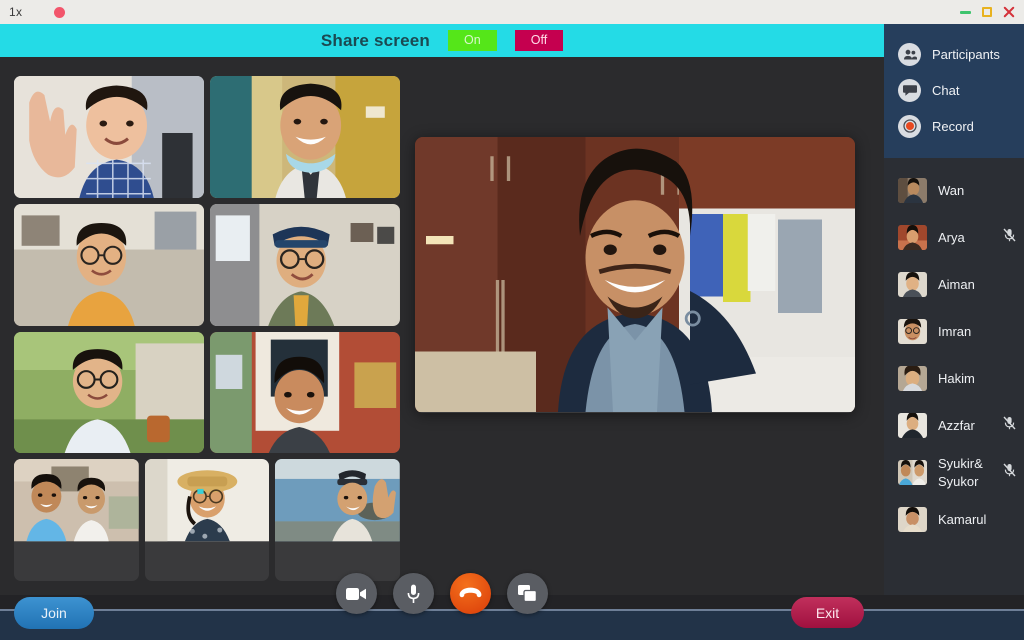  I want to click on microphone-icon, so click(413, 593).